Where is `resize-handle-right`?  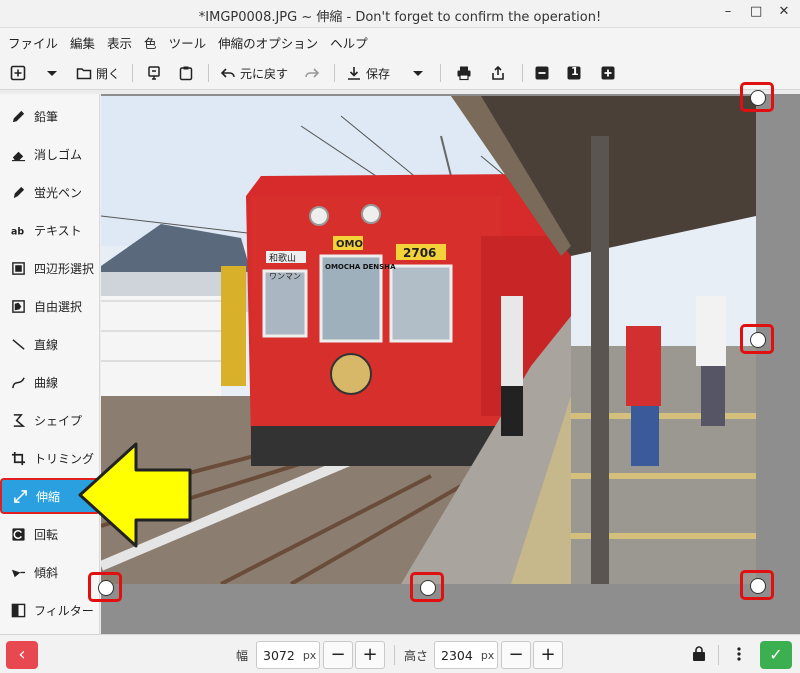
resize-handle-right is located at coordinates (757, 339).